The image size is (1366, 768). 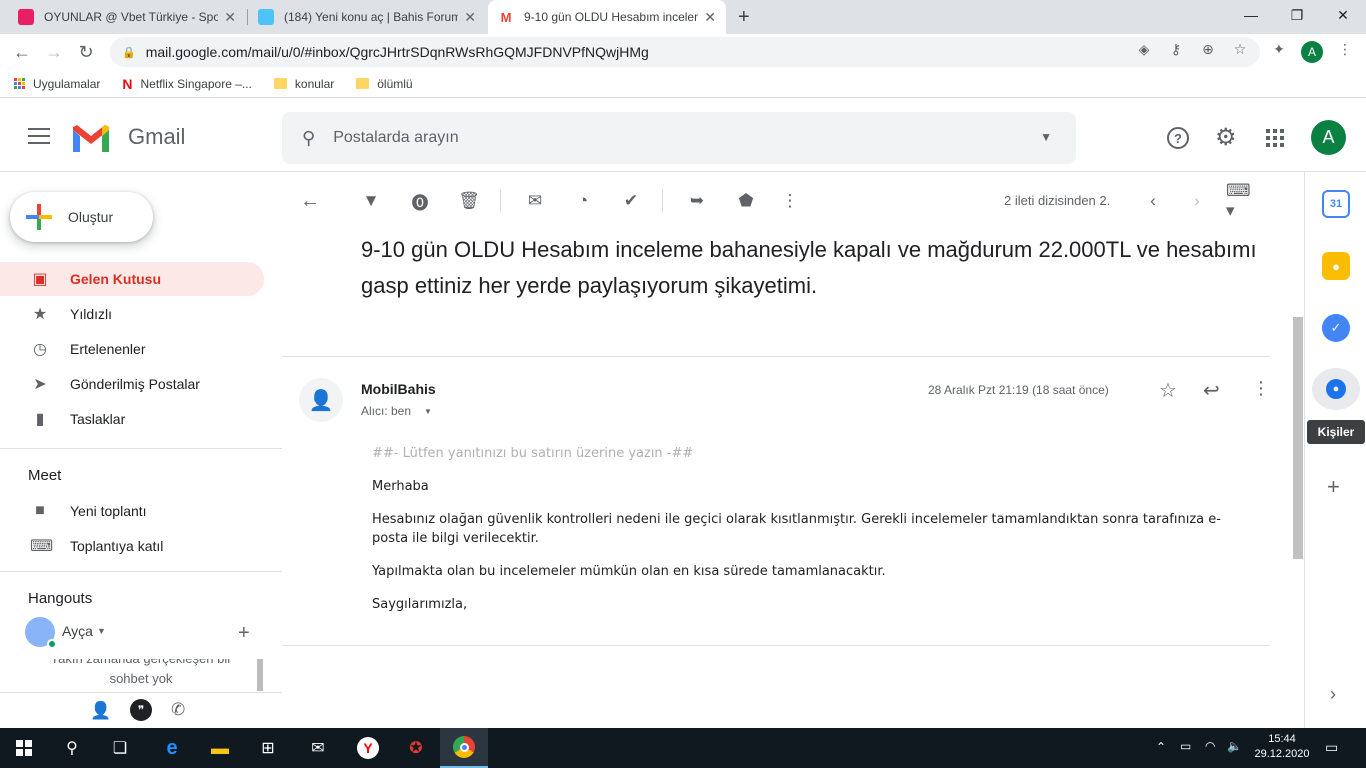 What do you see at coordinates (1333, 487) in the screenshot?
I see `get-addons-icon: +` at bounding box center [1333, 487].